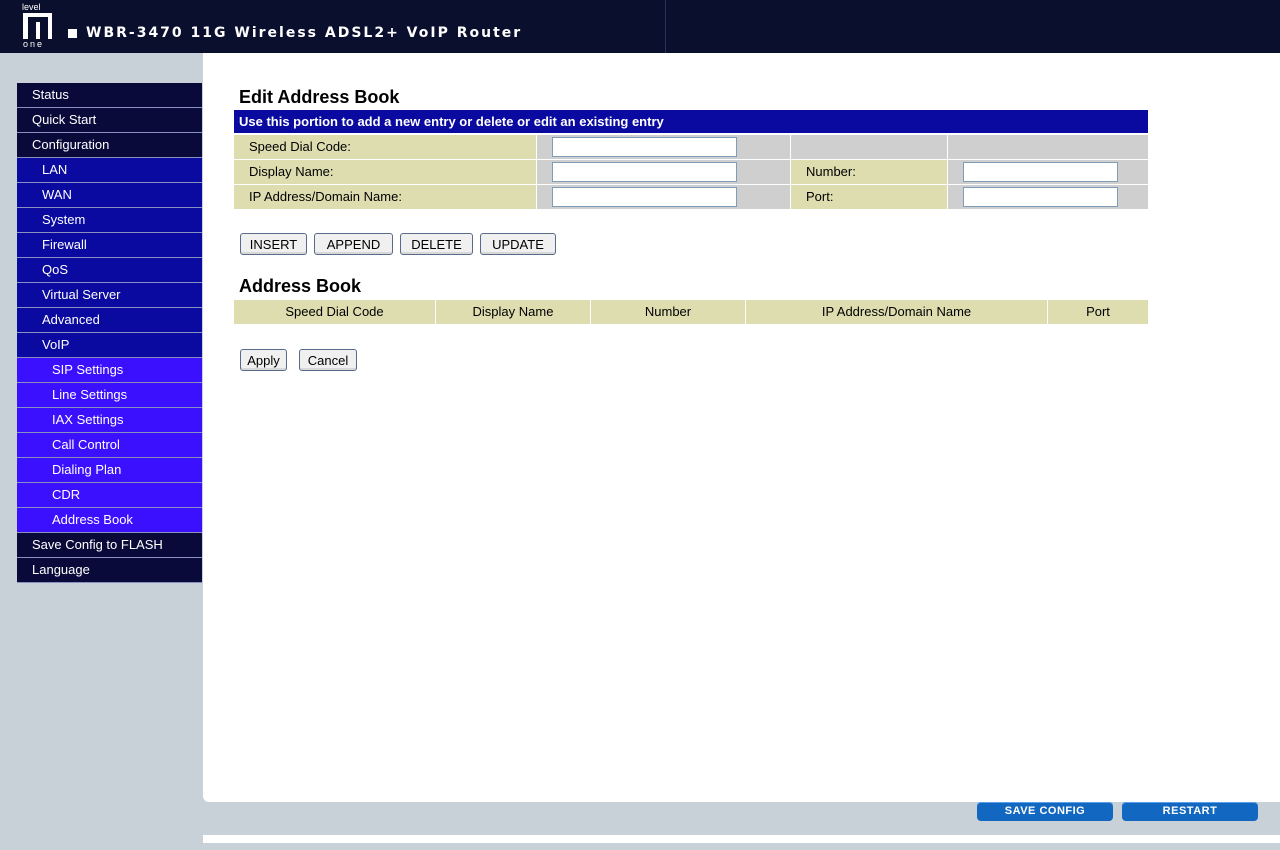 The image size is (1280, 850). I want to click on sidebar-item-status: Status, so click(109, 95).